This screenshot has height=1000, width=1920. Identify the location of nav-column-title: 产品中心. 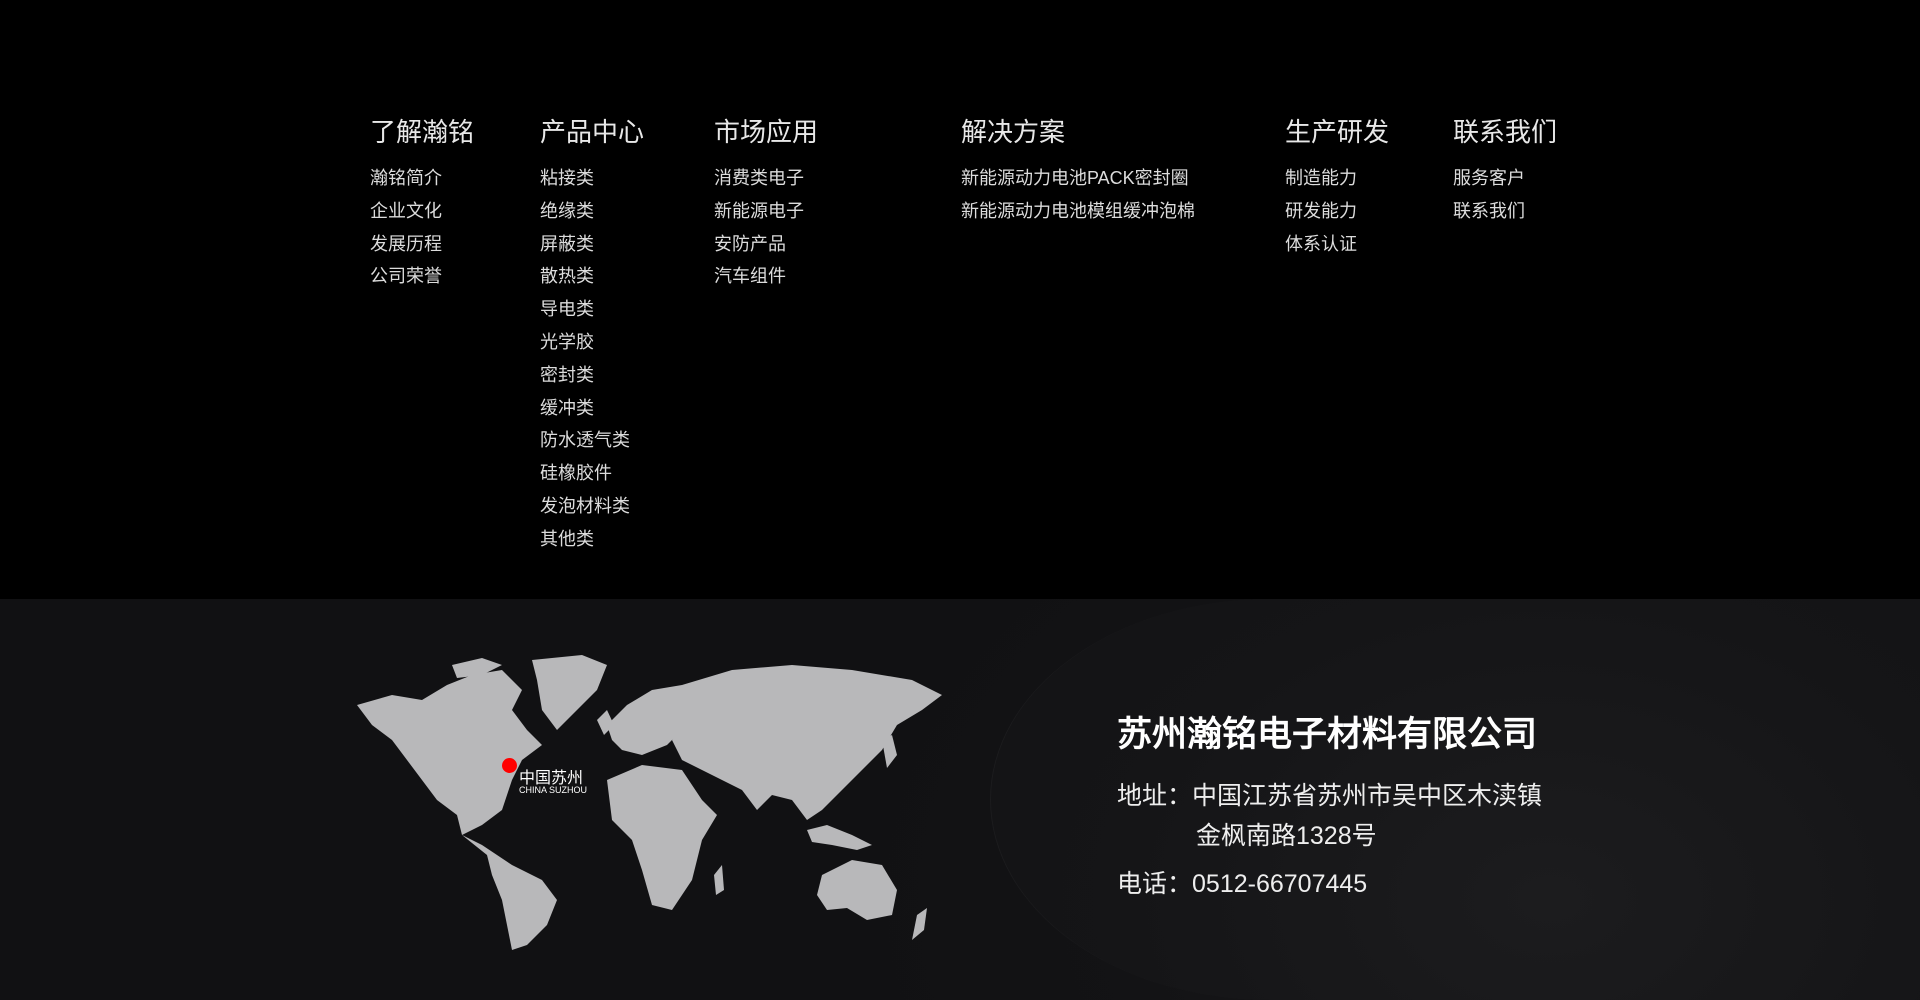
(592, 132).